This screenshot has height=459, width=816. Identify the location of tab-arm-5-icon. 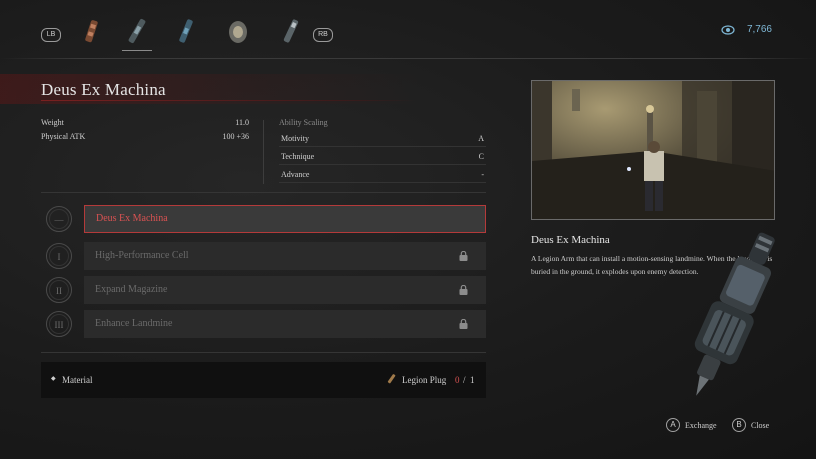
(291, 32).